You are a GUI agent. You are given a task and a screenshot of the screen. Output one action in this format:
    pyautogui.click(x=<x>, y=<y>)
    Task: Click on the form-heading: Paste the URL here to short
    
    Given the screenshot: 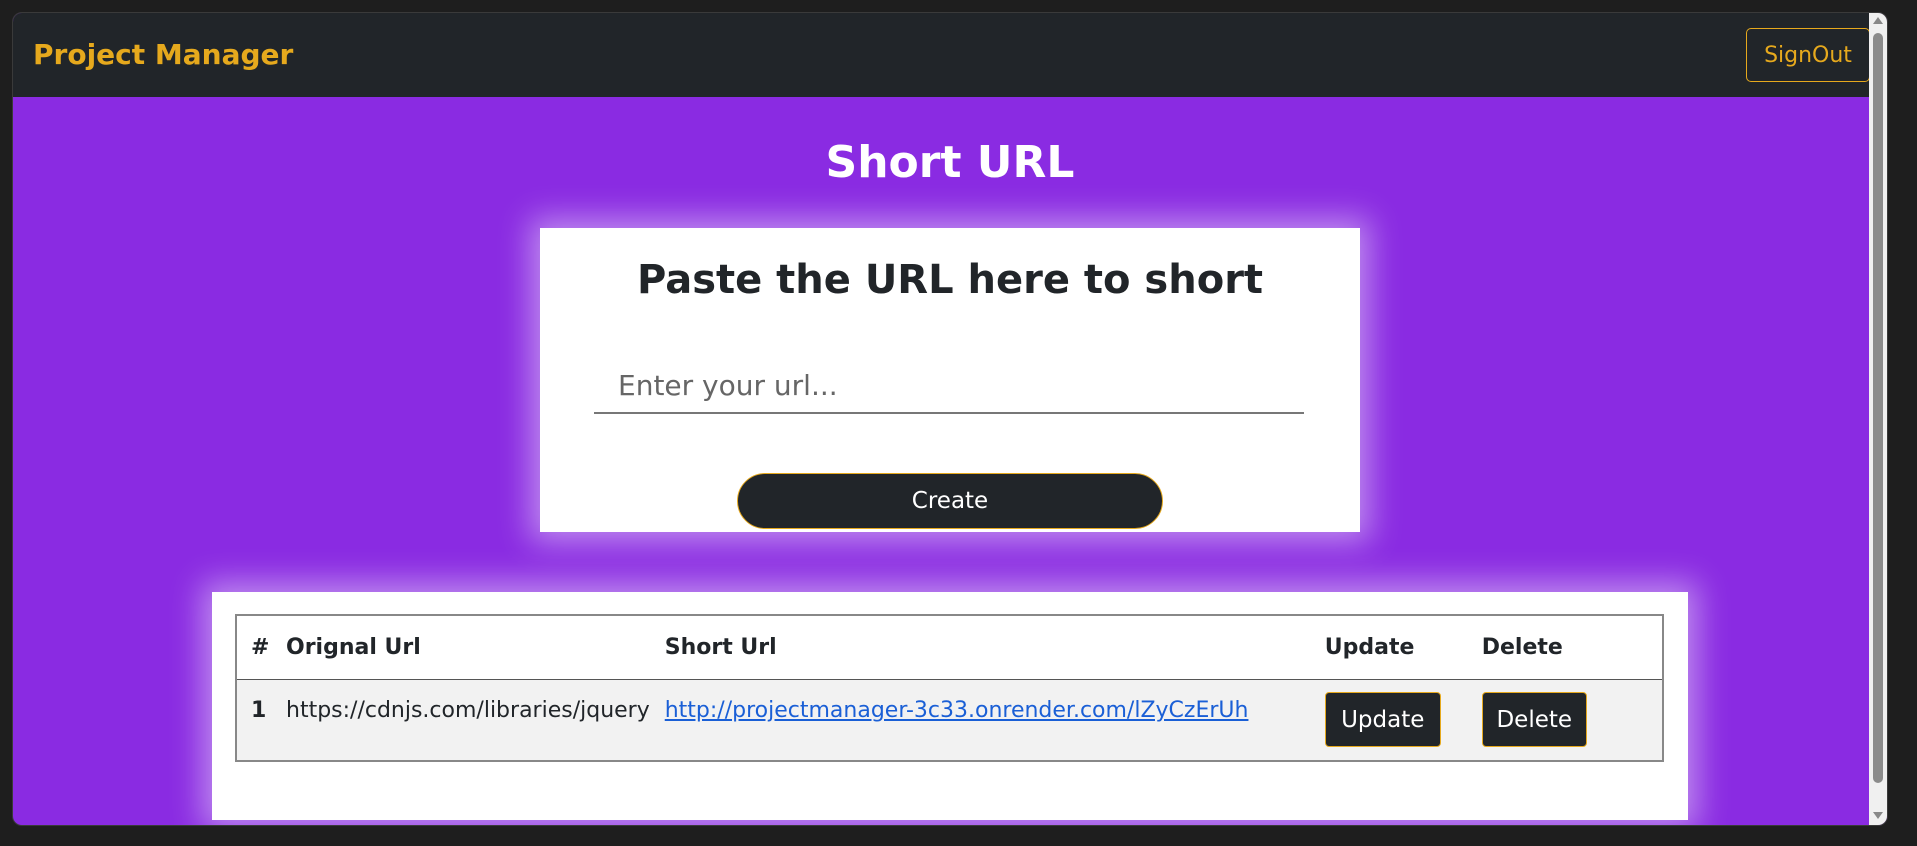 What is the action you would take?
    pyautogui.click(x=950, y=280)
    